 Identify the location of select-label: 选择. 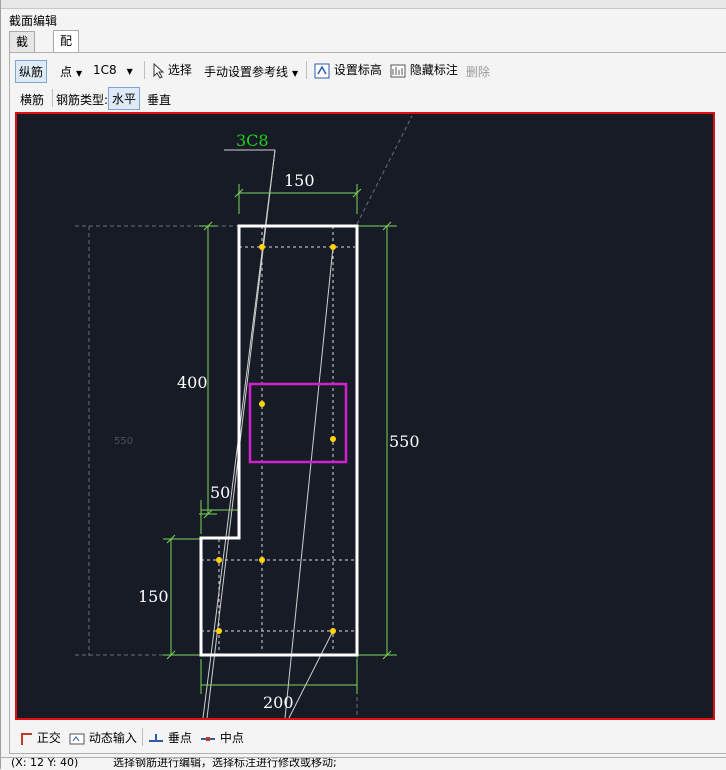
(179, 70).